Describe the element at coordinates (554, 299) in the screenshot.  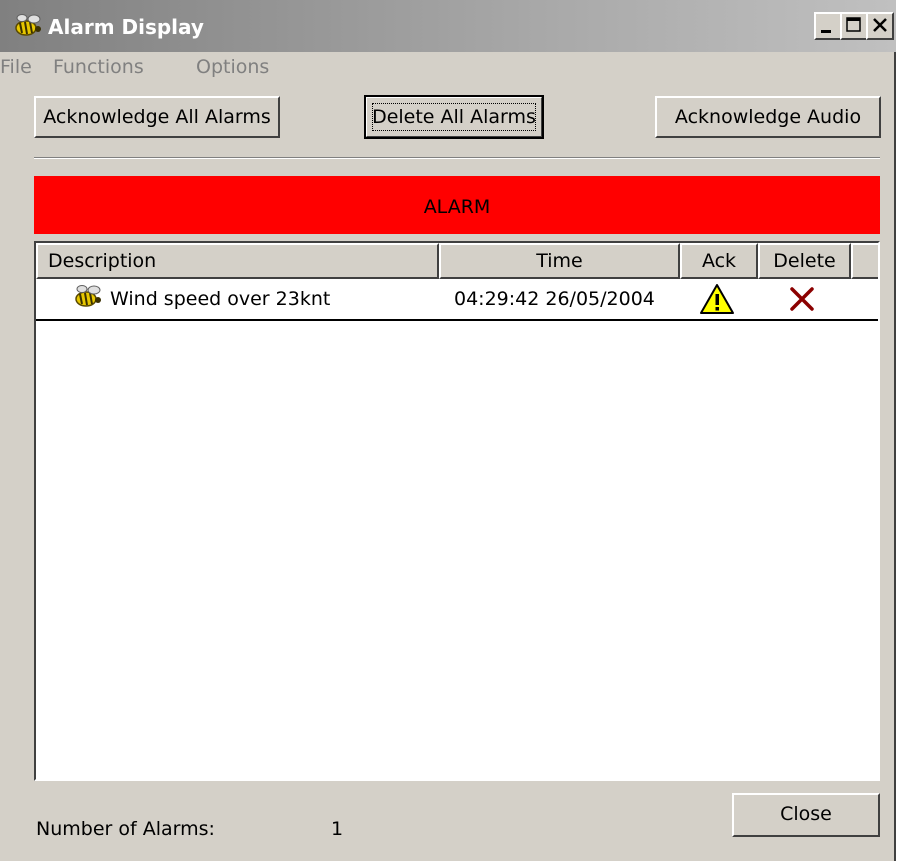
I see `alarm-time: 04:29:42 26/05/2004` at that location.